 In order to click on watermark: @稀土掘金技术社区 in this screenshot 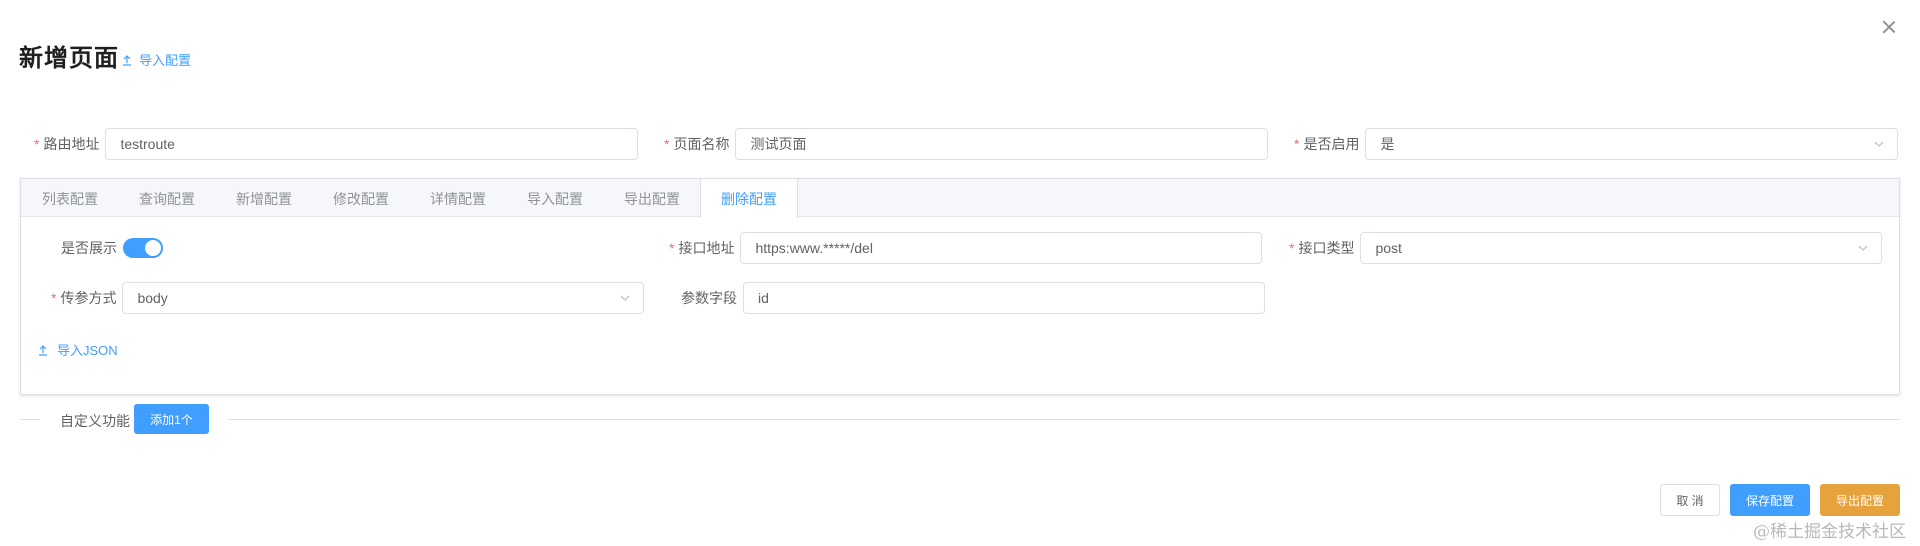, I will do `click(1829, 532)`.